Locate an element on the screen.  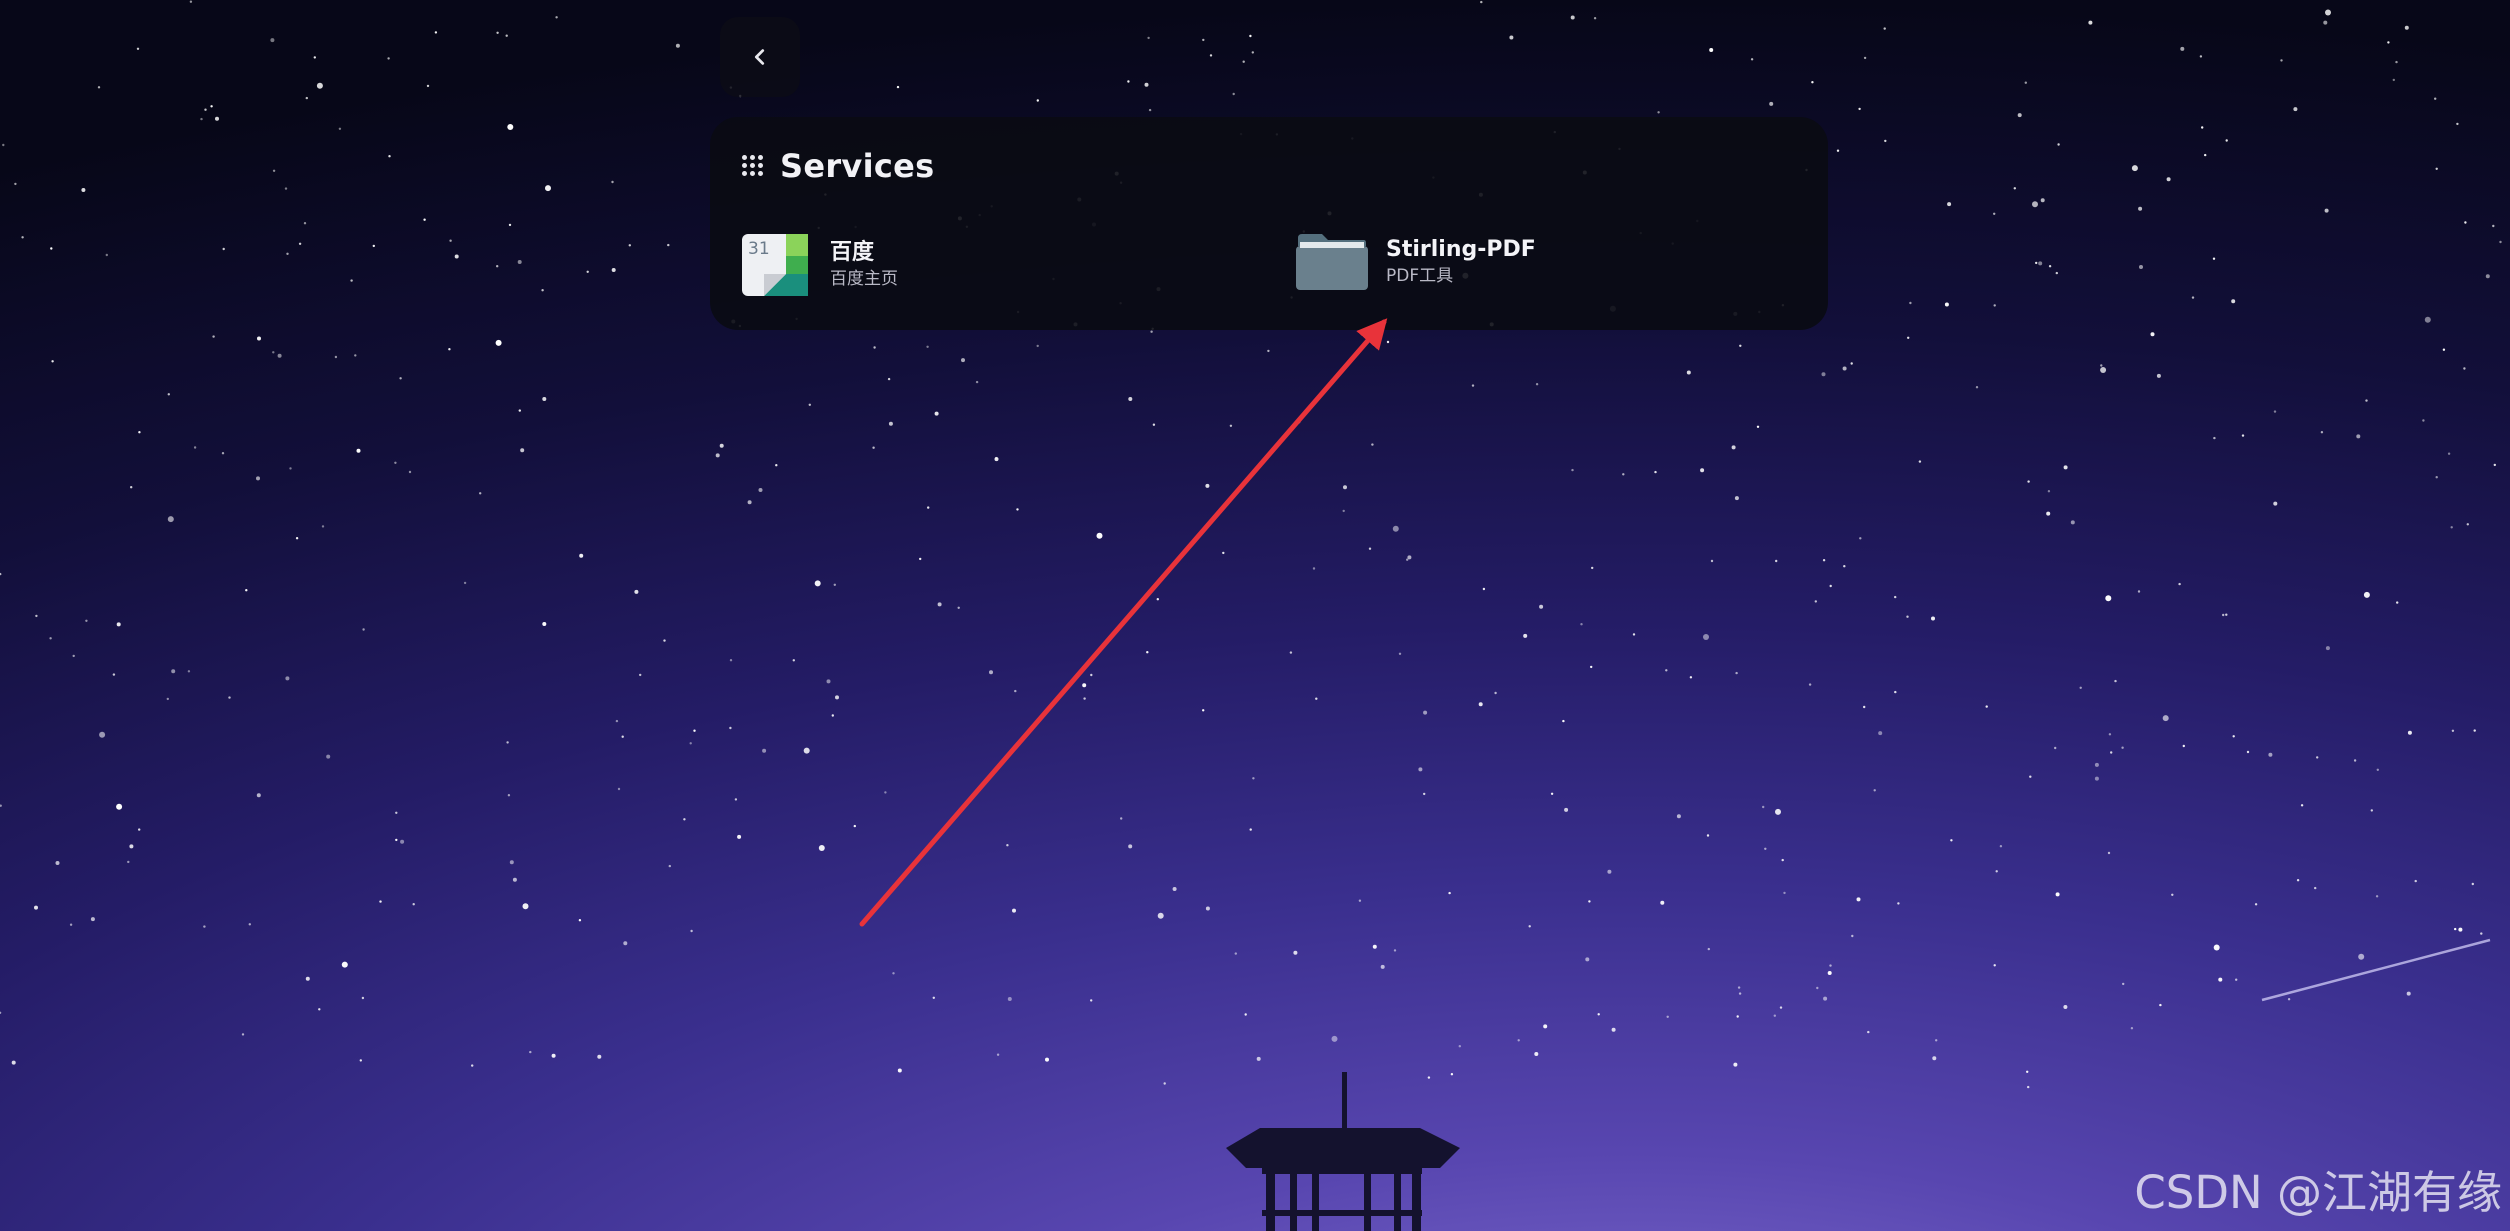
chevron-left-icon is located at coordinates (759, 57).